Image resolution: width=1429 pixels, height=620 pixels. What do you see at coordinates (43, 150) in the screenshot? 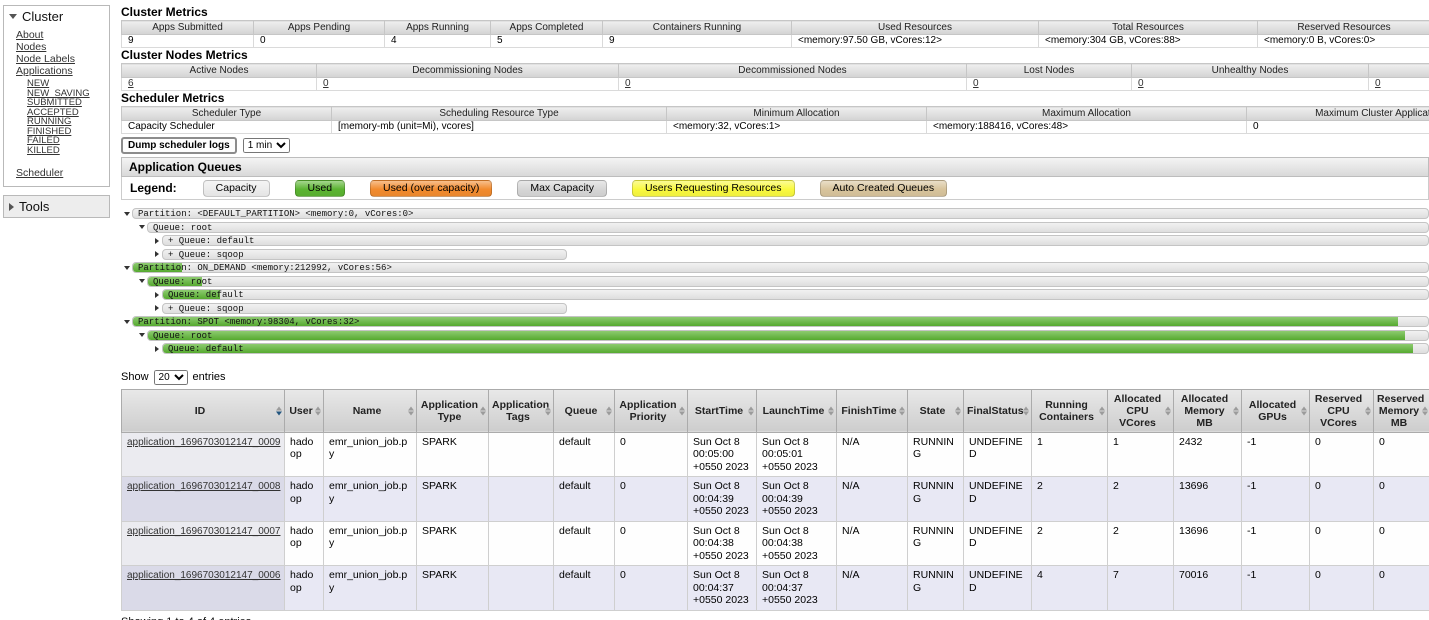
I see `sidebar-link-killed: KILLED` at bounding box center [43, 150].